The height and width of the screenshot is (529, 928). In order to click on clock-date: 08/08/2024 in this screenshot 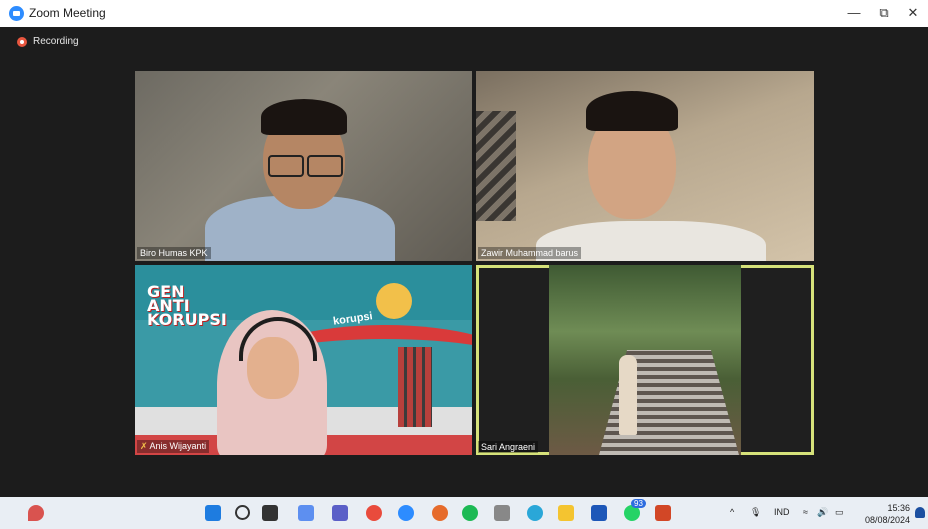, I will do `click(887, 520)`.